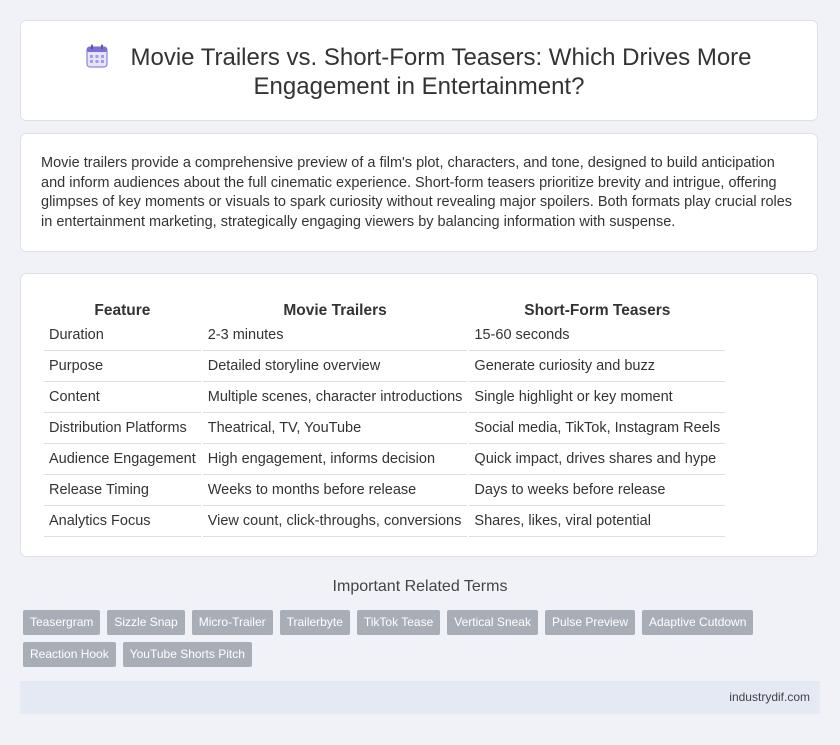 This screenshot has height=745, width=840. Describe the element at coordinates (589, 622) in the screenshot. I see `tag-pulse-preview: Pulse Preview` at that location.